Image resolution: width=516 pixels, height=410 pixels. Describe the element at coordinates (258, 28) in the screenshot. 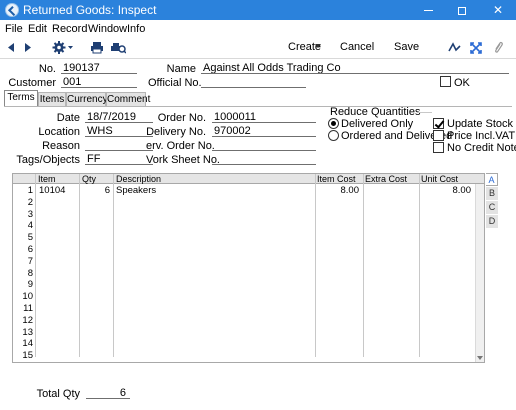

I see `menu-bar: File Edit Record Window Info` at that location.